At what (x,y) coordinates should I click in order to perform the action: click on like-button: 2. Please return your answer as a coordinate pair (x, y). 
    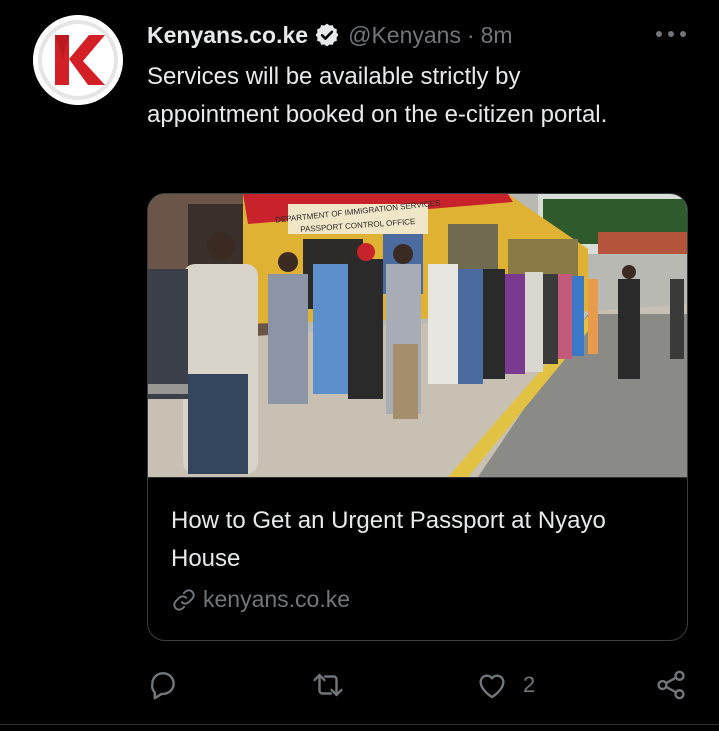
    Looking at the image, I should click on (505, 685).